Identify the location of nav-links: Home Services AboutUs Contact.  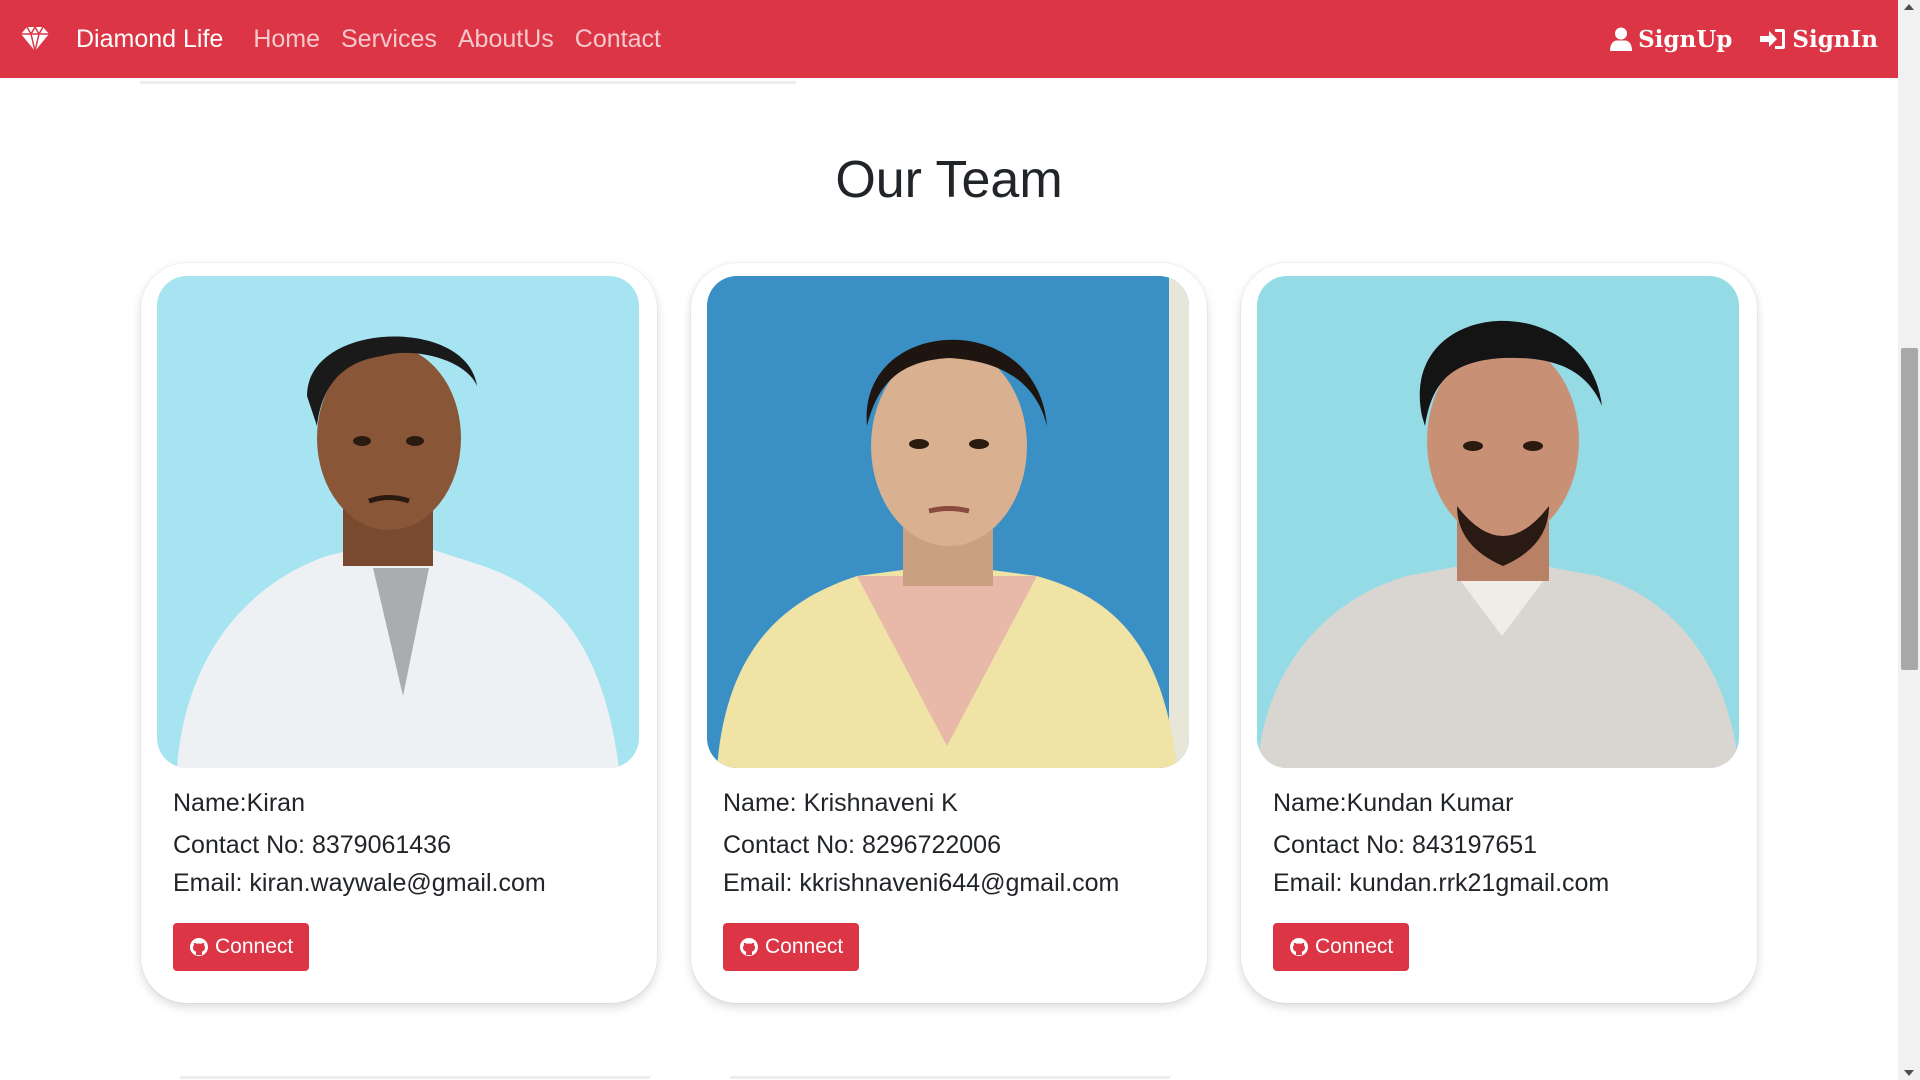
(467, 39).